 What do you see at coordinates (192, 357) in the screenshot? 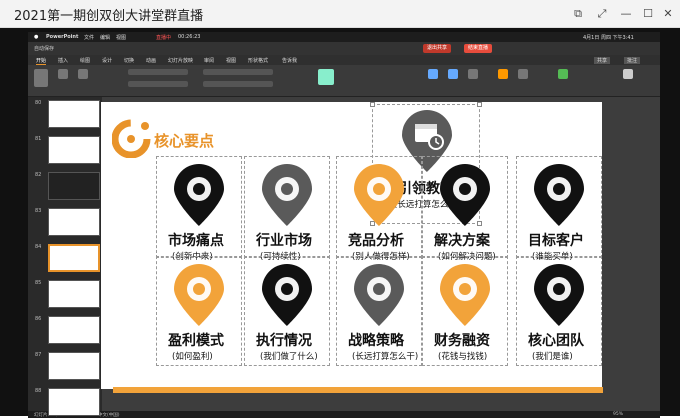
I see `item-sub: (如何盈利)` at bounding box center [192, 357].